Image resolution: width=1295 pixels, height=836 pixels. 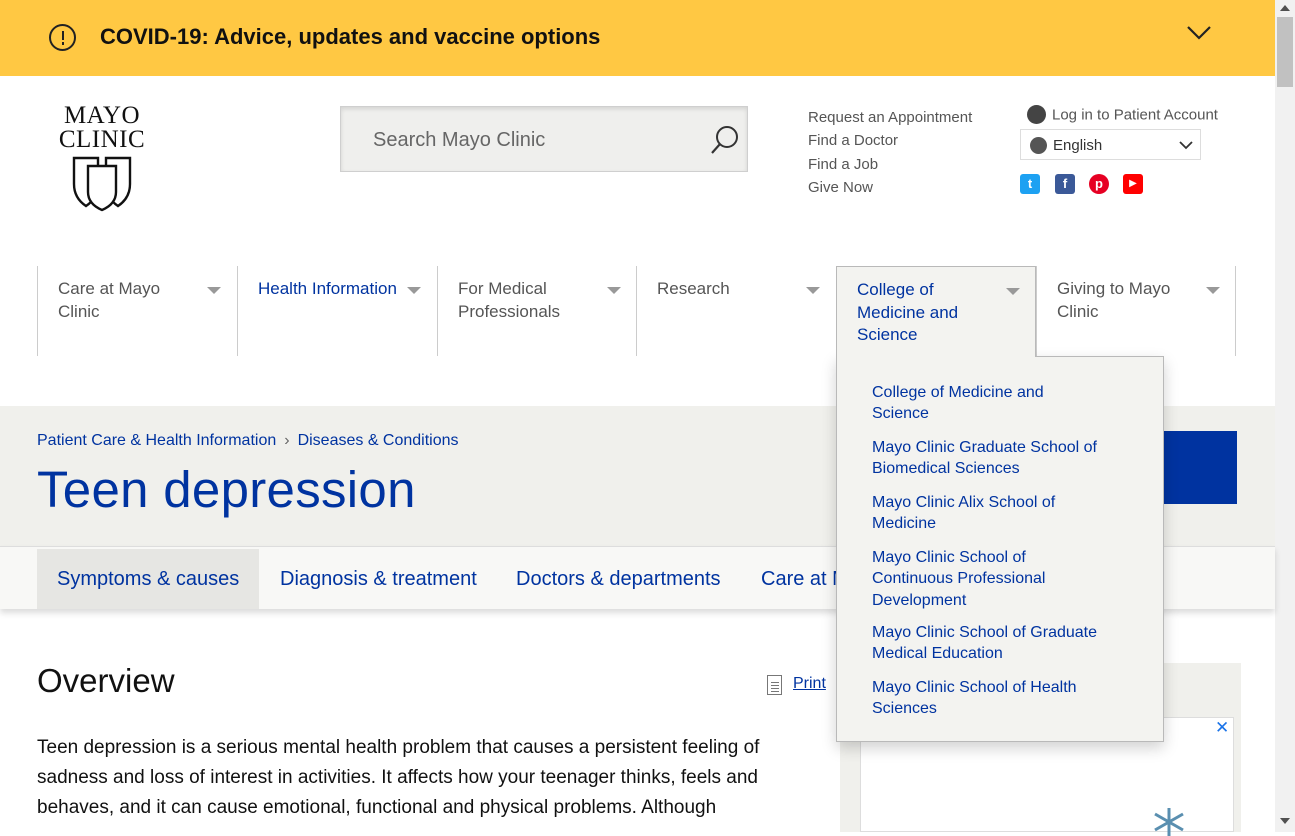 I want to click on user-icon, so click(x=1036, y=114).